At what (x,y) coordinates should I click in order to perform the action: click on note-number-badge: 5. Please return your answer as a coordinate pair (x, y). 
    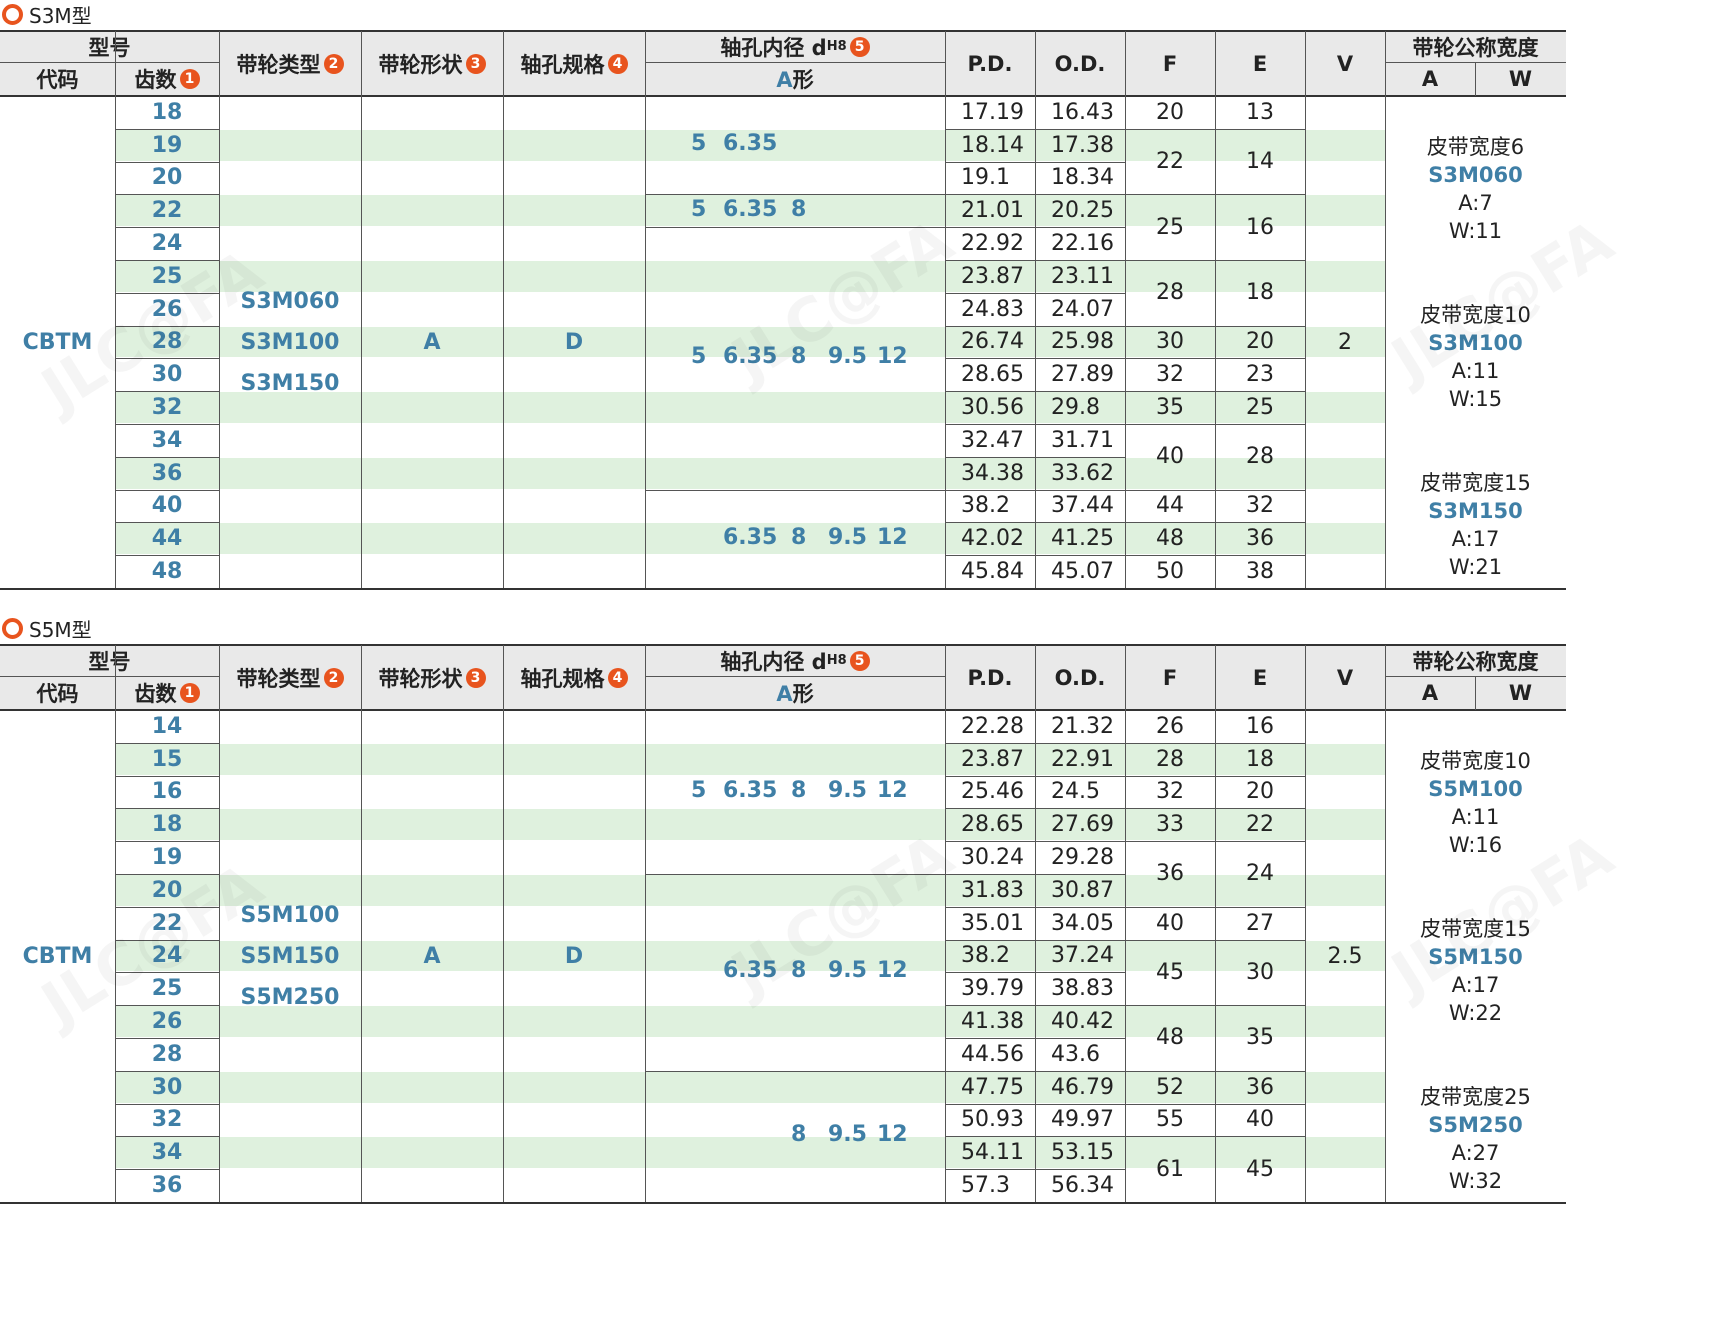
    Looking at the image, I should click on (859, 46).